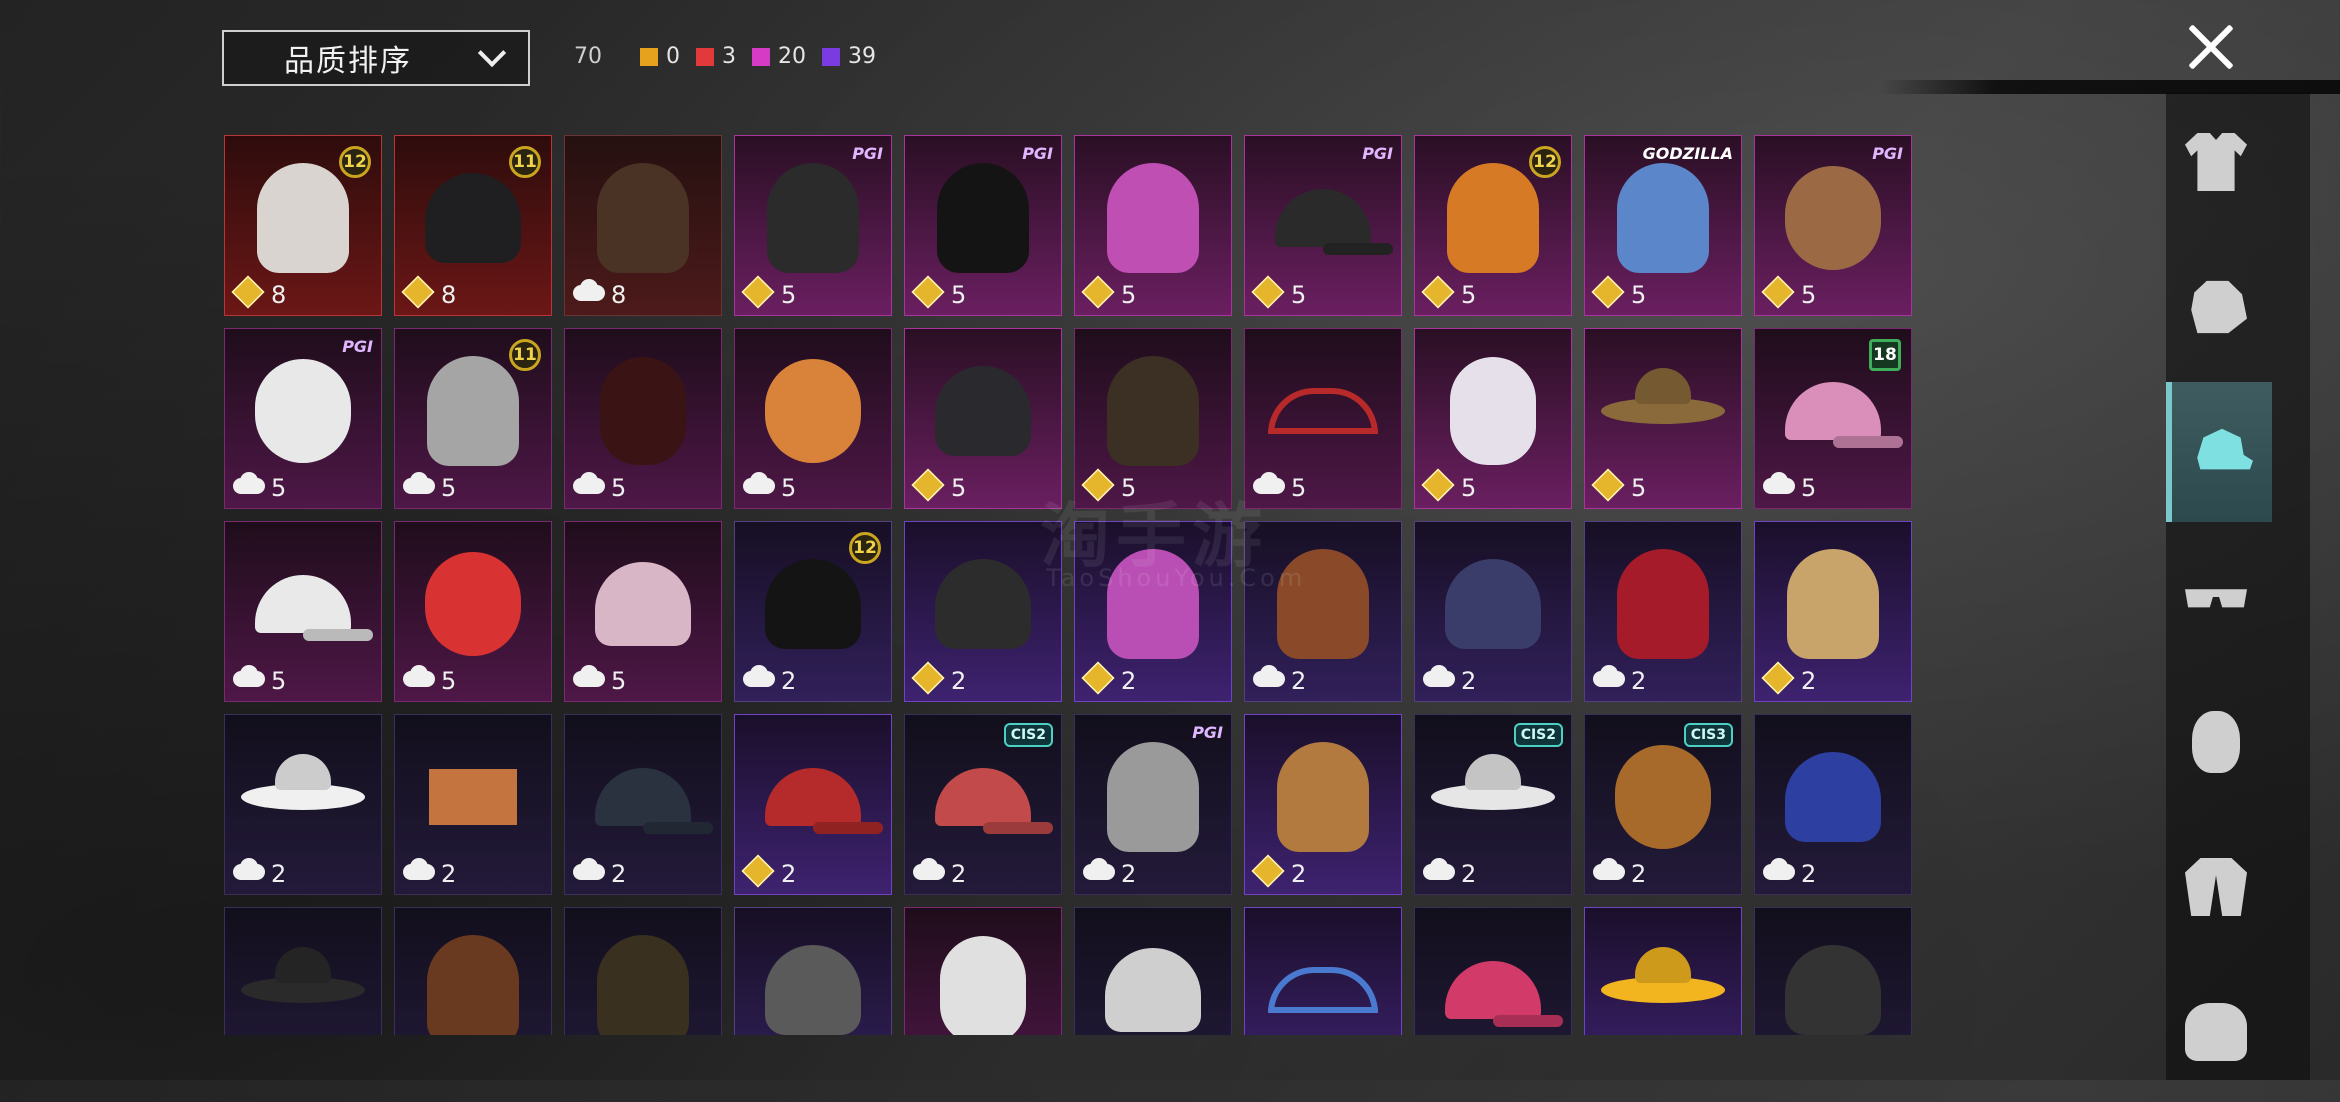  Describe the element at coordinates (1708, 735) in the screenshot. I see `brand-badge: CIS3` at that location.